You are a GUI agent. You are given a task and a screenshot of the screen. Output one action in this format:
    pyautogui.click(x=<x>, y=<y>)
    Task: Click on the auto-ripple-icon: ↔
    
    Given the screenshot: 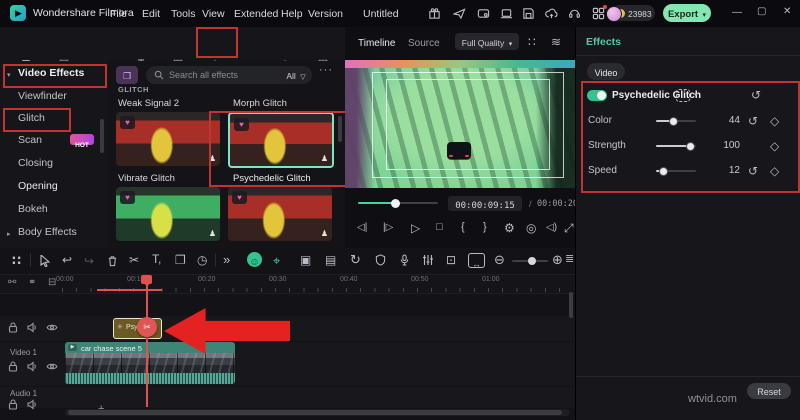 What is the action you would take?
    pyautogui.click(x=476, y=261)
    